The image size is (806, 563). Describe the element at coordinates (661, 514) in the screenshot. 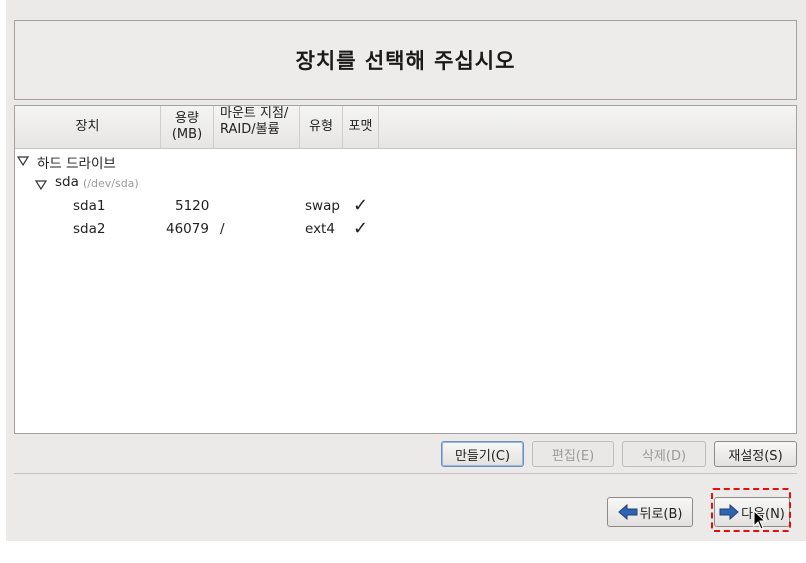

I see `back-button-label: 뒤로(B)` at that location.